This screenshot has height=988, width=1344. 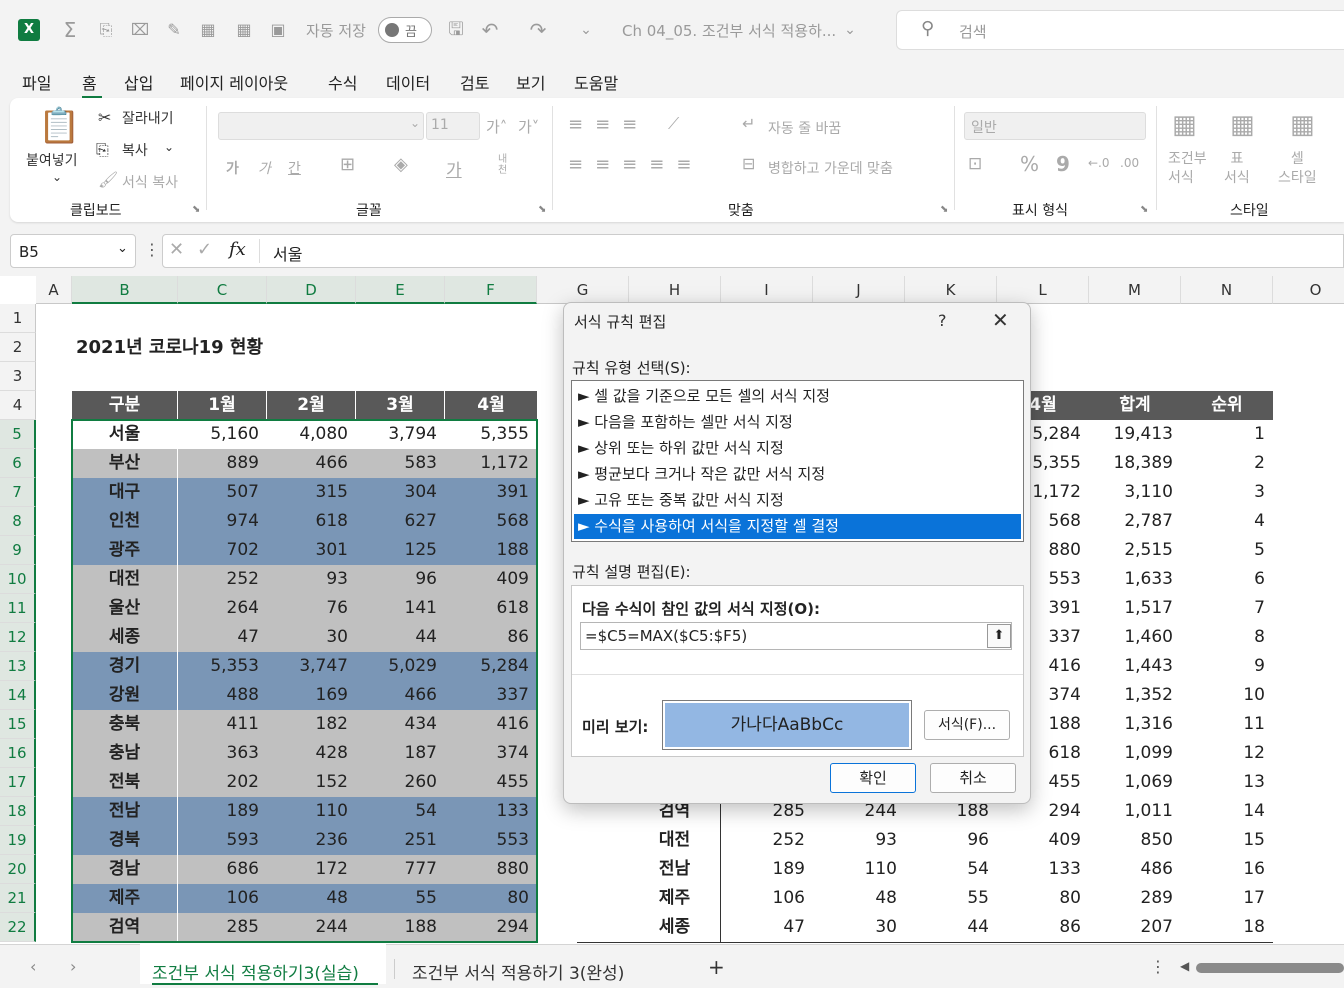 I want to click on cell: 3,747, so click(x=311, y=666).